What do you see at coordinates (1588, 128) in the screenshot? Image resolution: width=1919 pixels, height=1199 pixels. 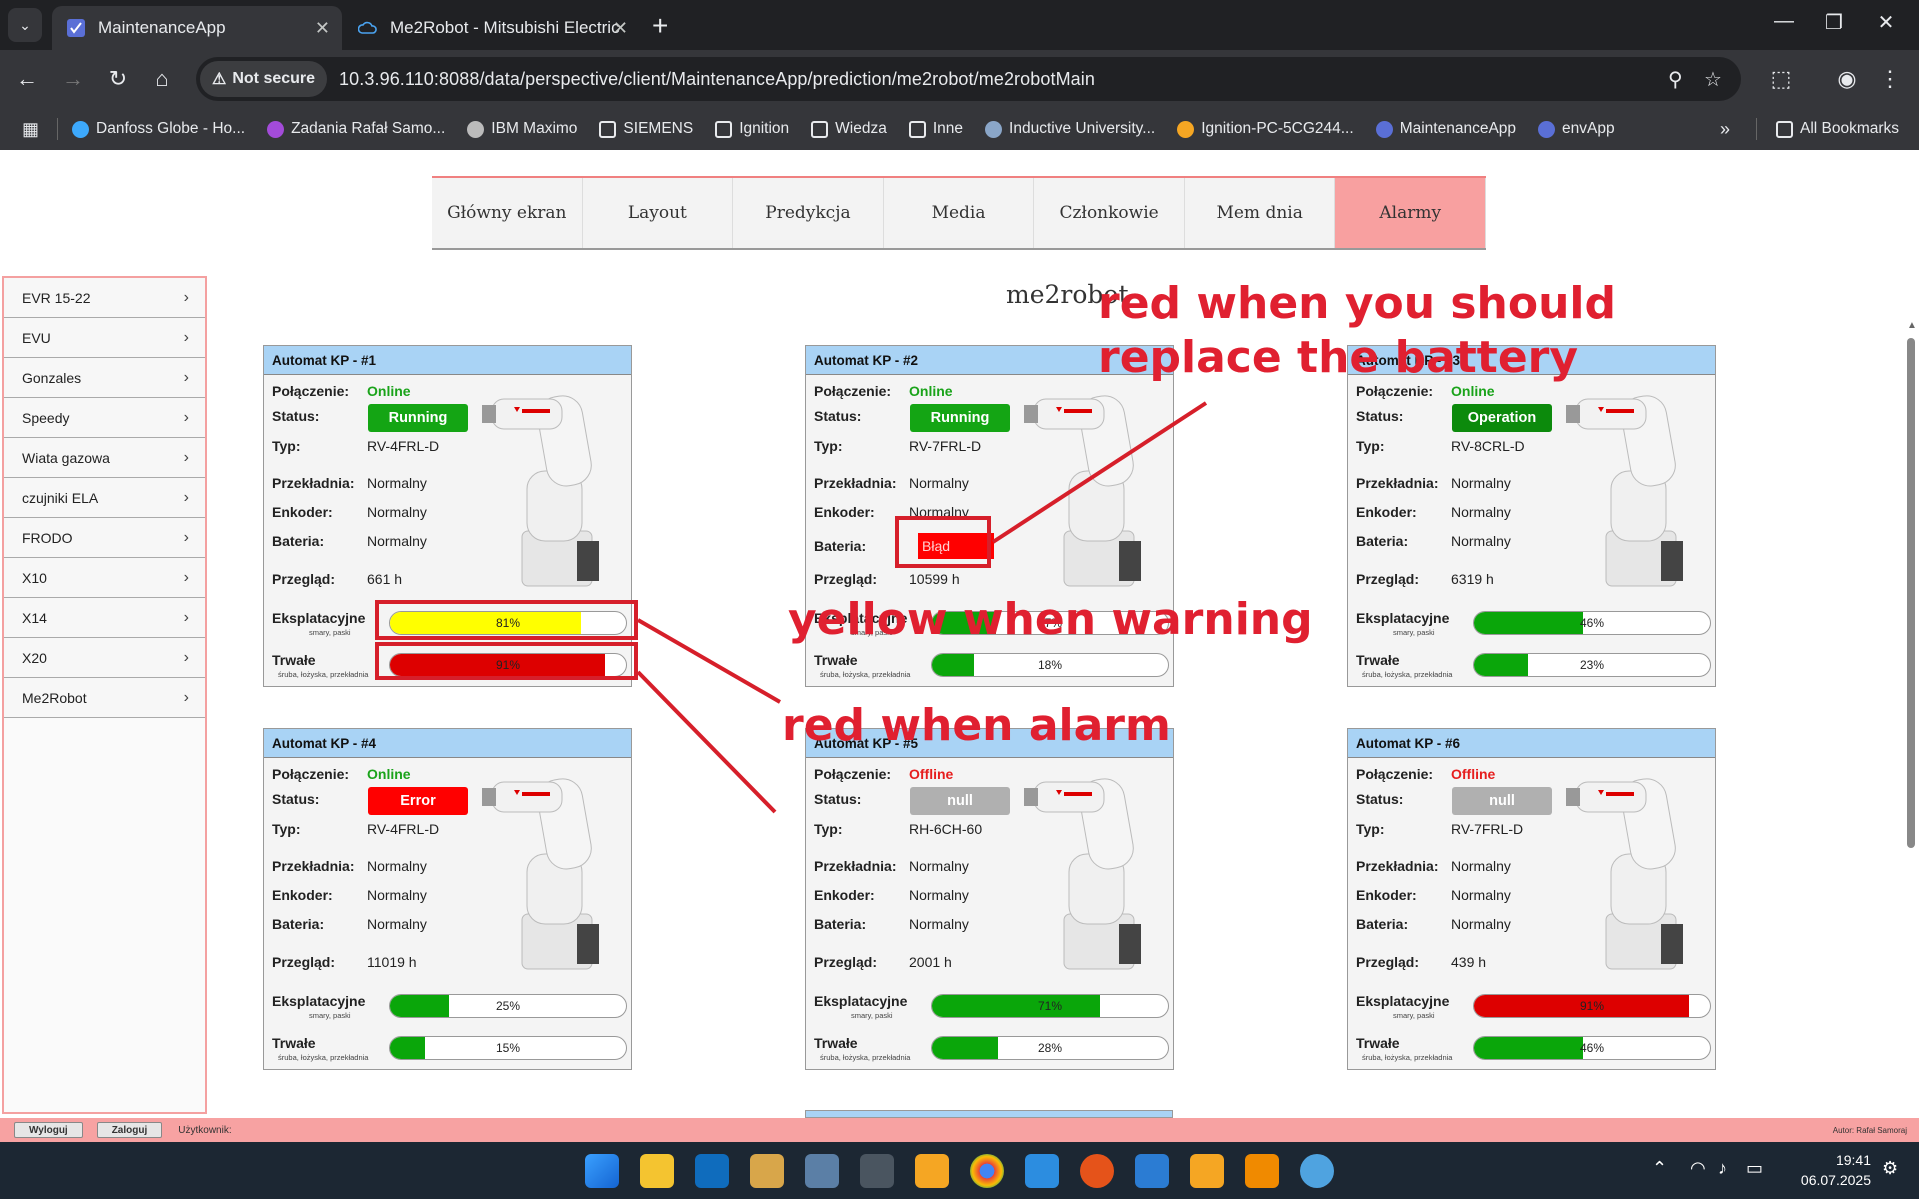 I see `bookmark-label: envApp` at bounding box center [1588, 128].